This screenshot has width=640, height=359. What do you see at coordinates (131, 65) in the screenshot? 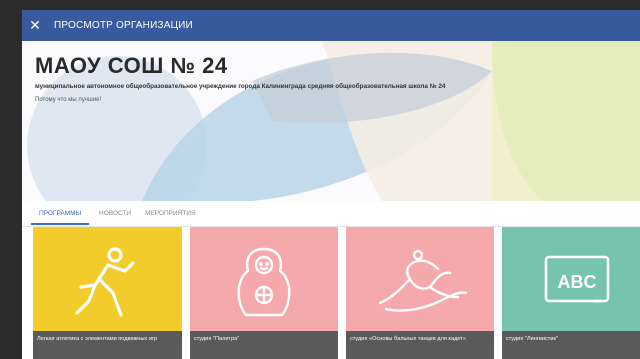
I see `organization-name: МАОУ СОШ № 24` at bounding box center [131, 65].